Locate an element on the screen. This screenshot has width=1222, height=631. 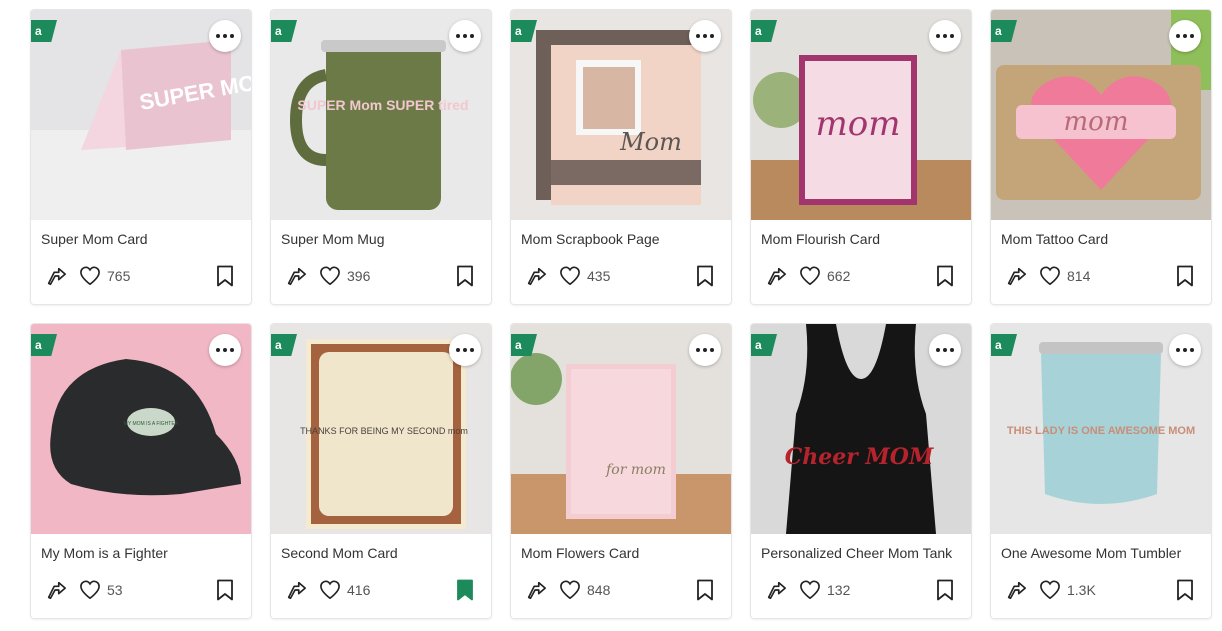
thumb-text: MY MOM IS A FIGHTER is located at coordinates (151, 424).